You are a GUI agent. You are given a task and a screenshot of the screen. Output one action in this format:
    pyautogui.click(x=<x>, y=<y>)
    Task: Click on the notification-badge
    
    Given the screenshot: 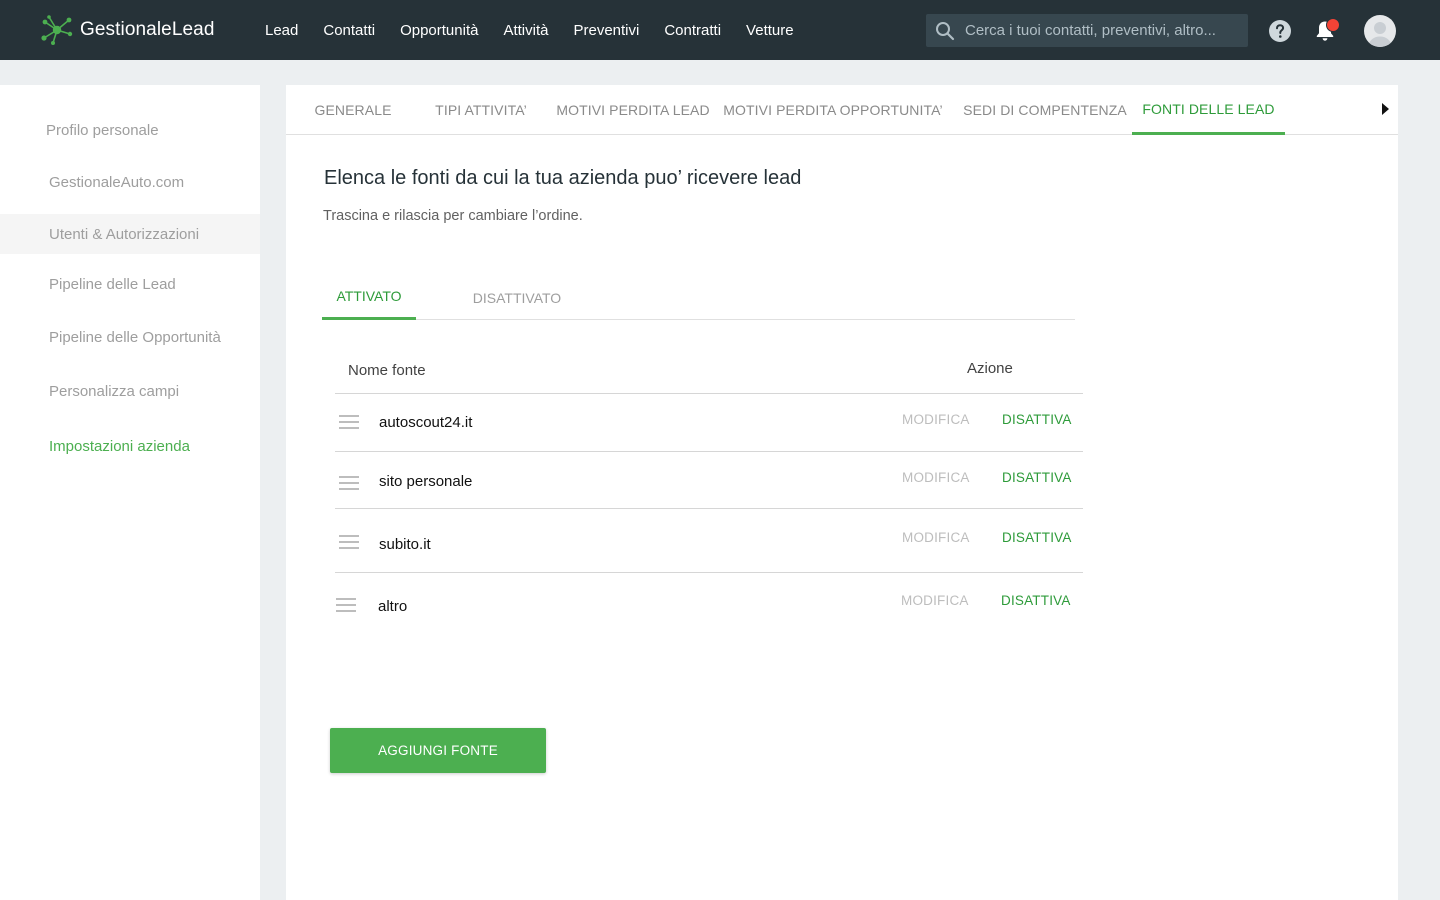 What is the action you would take?
    pyautogui.click(x=1333, y=25)
    